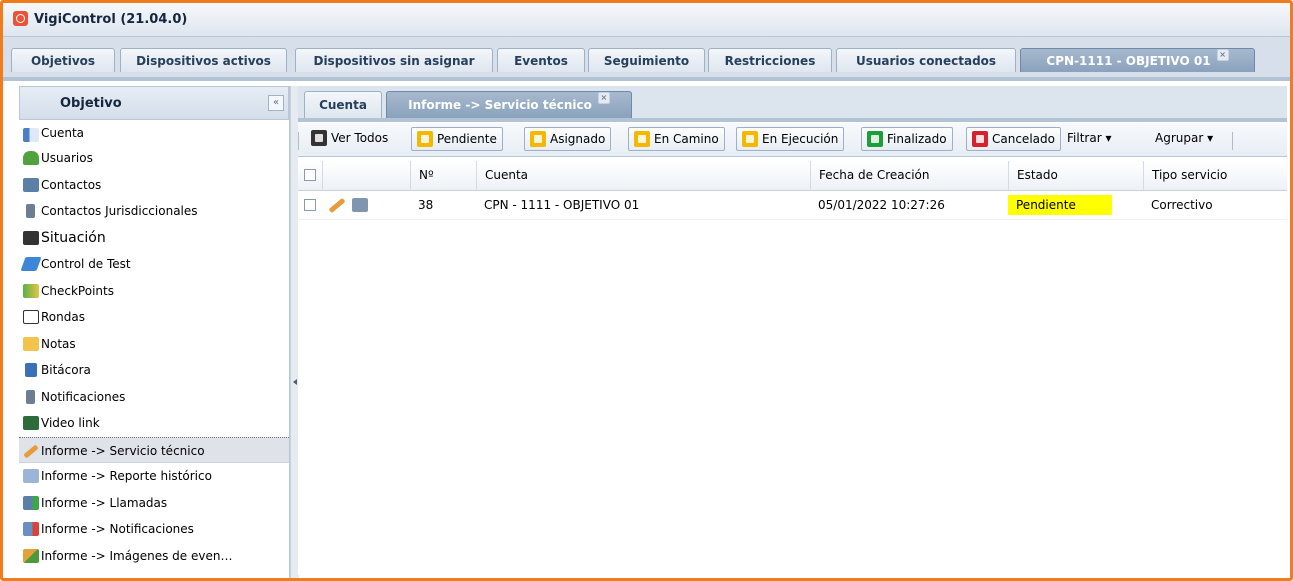  Describe the element at coordinates (154, 317) in the screenshot. I see `sidebar-item-rondas: Rondas` at that location.